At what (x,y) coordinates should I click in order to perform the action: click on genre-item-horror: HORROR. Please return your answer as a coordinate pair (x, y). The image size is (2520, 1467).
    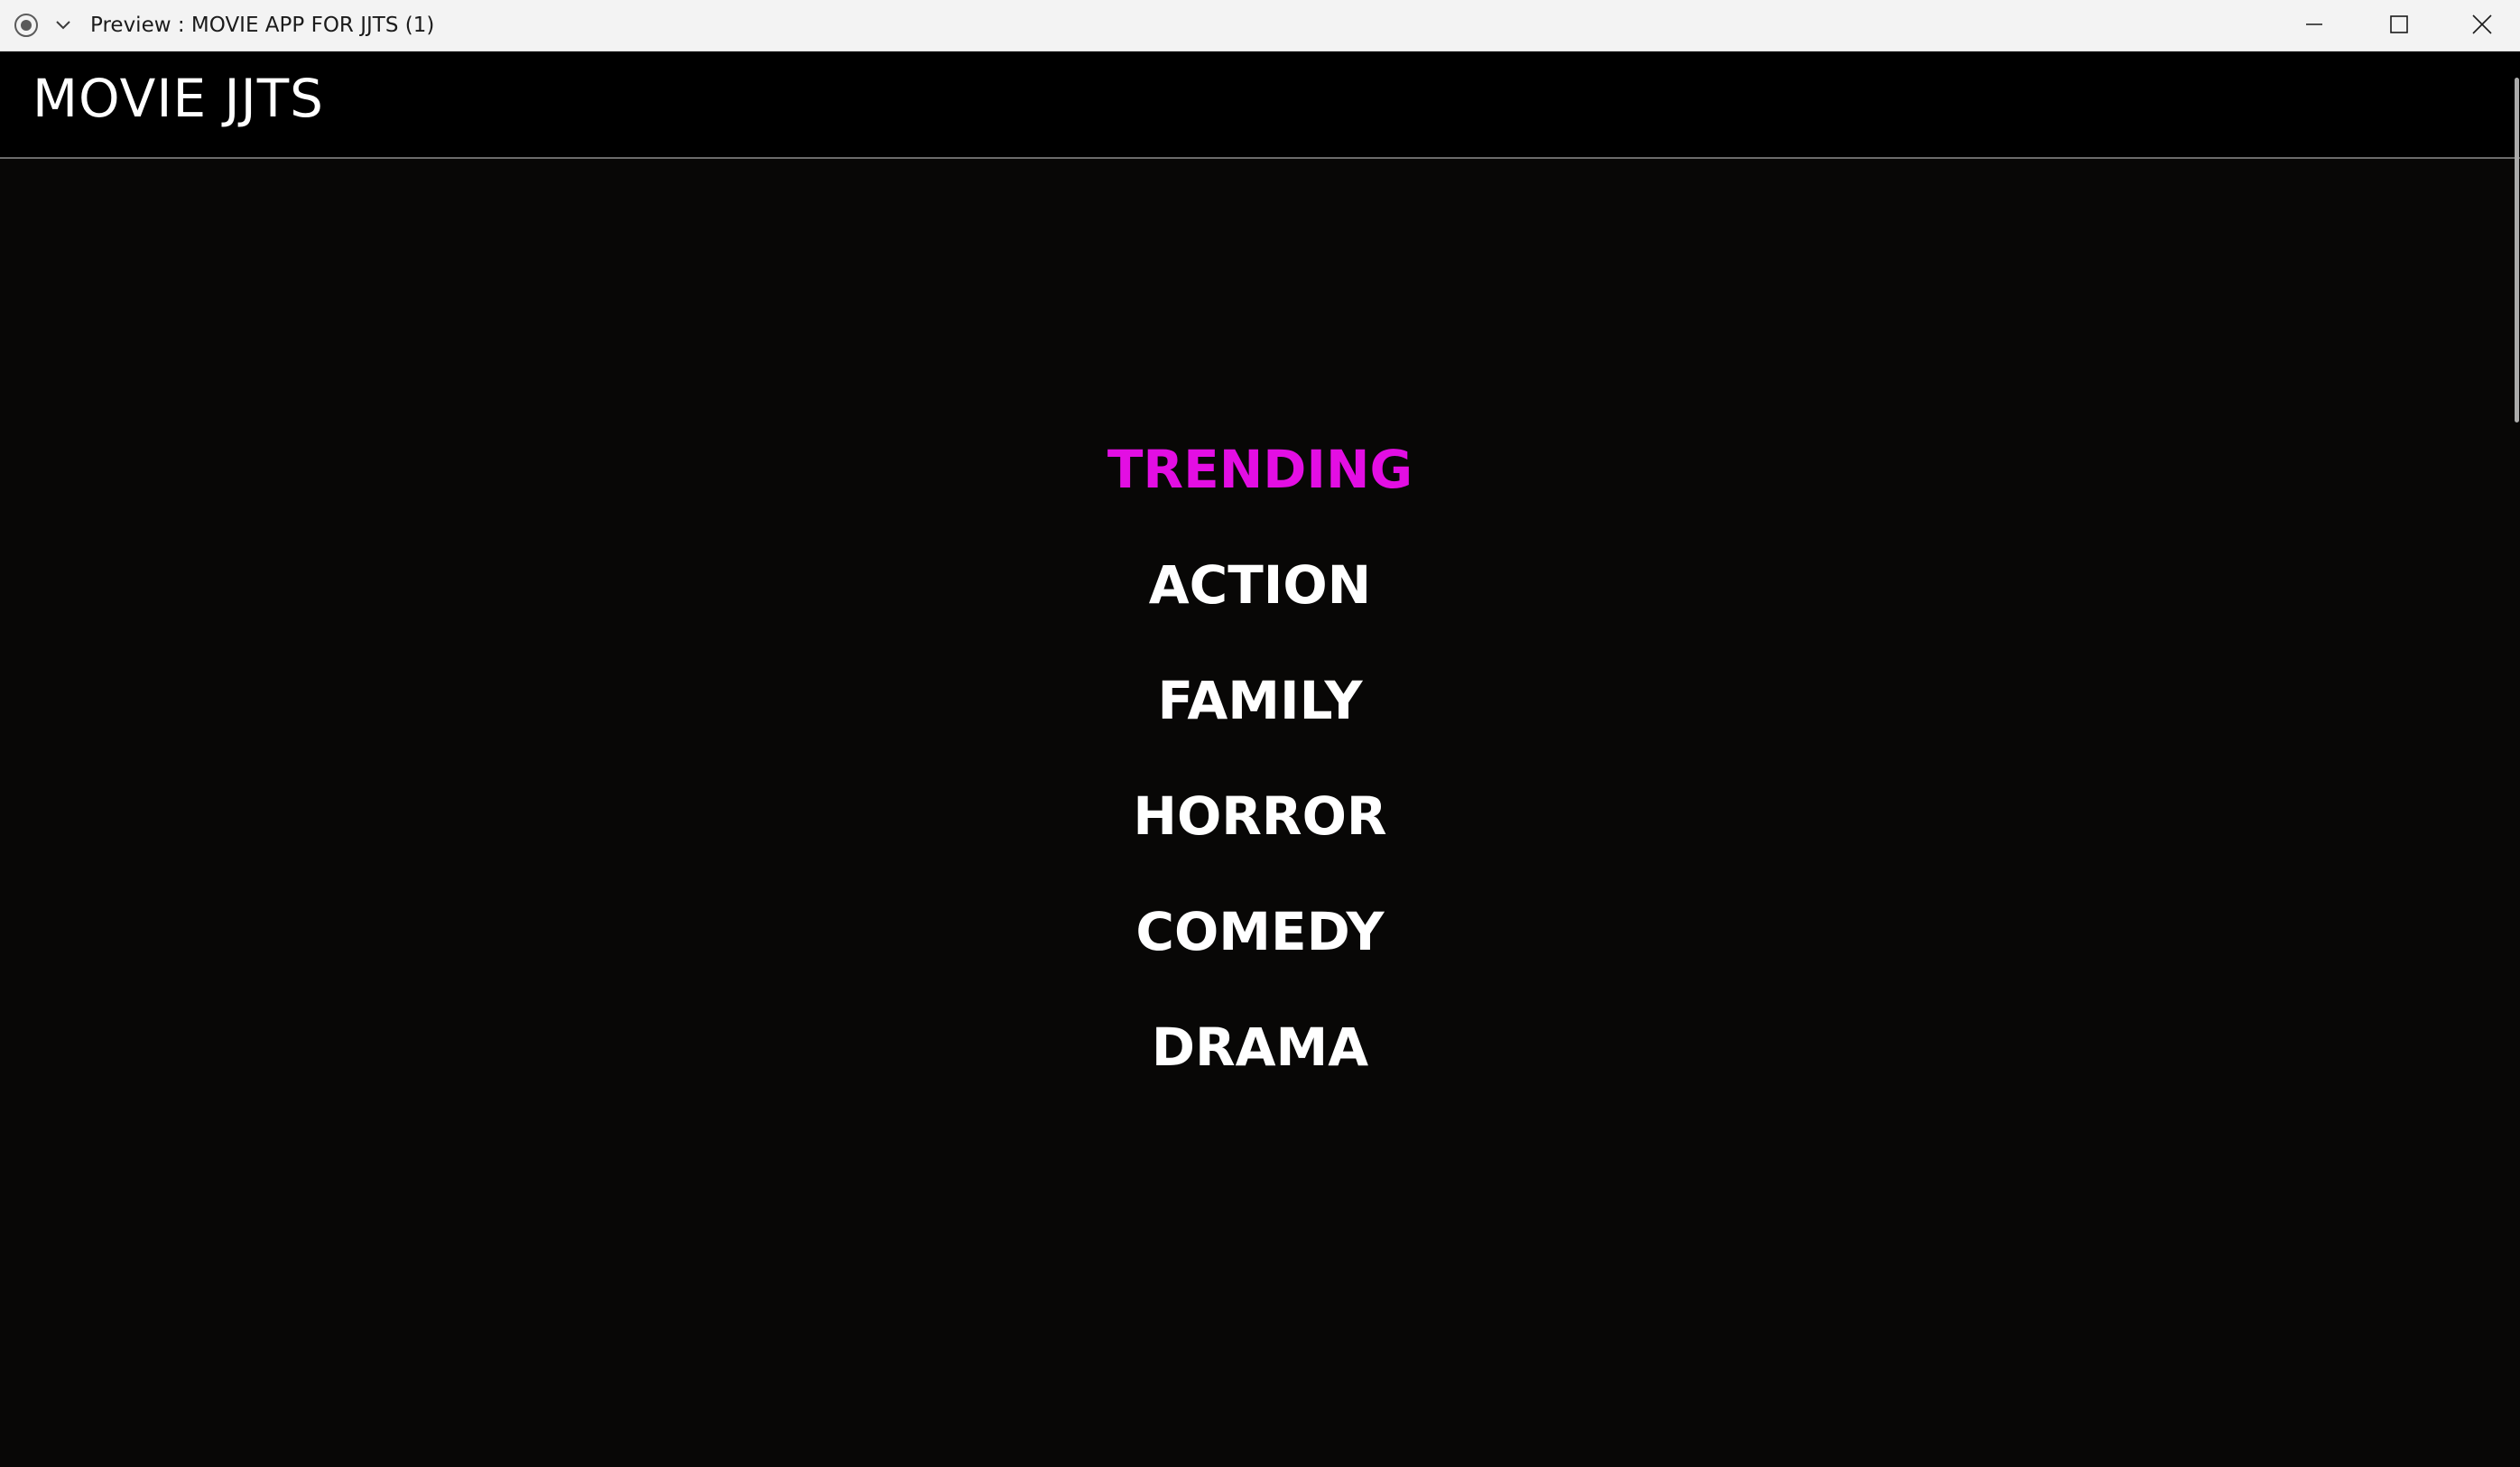
    Looking at the image, I should click on (1260, 816).